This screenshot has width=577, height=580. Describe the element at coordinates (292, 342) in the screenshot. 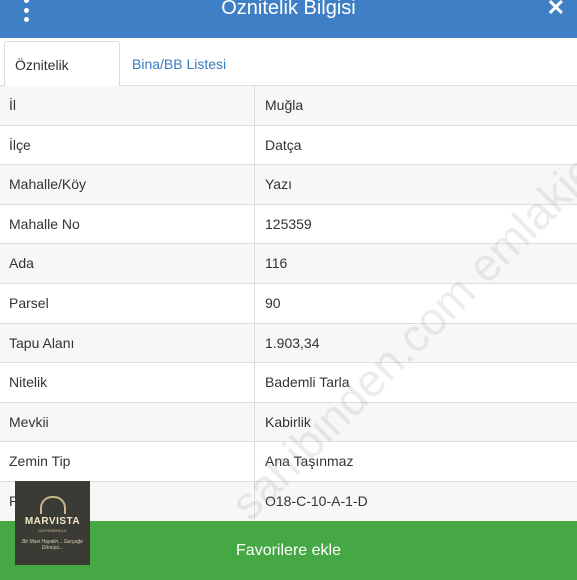

I see `row-value: 1.903,34` at that location.